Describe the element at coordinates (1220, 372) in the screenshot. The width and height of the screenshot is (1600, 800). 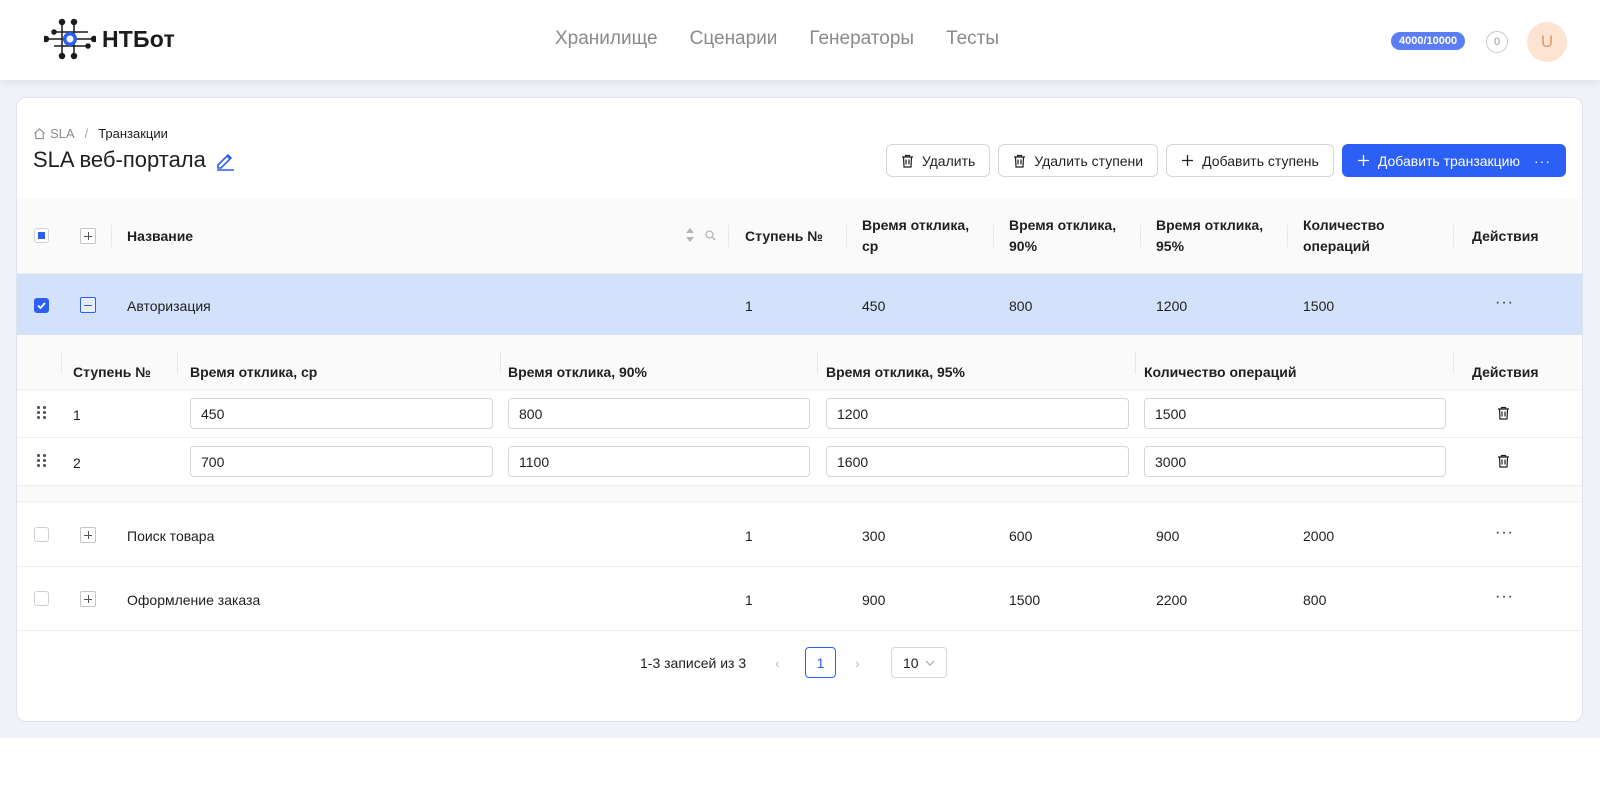
I see `sub-col-ops: Количество операций` at that location.